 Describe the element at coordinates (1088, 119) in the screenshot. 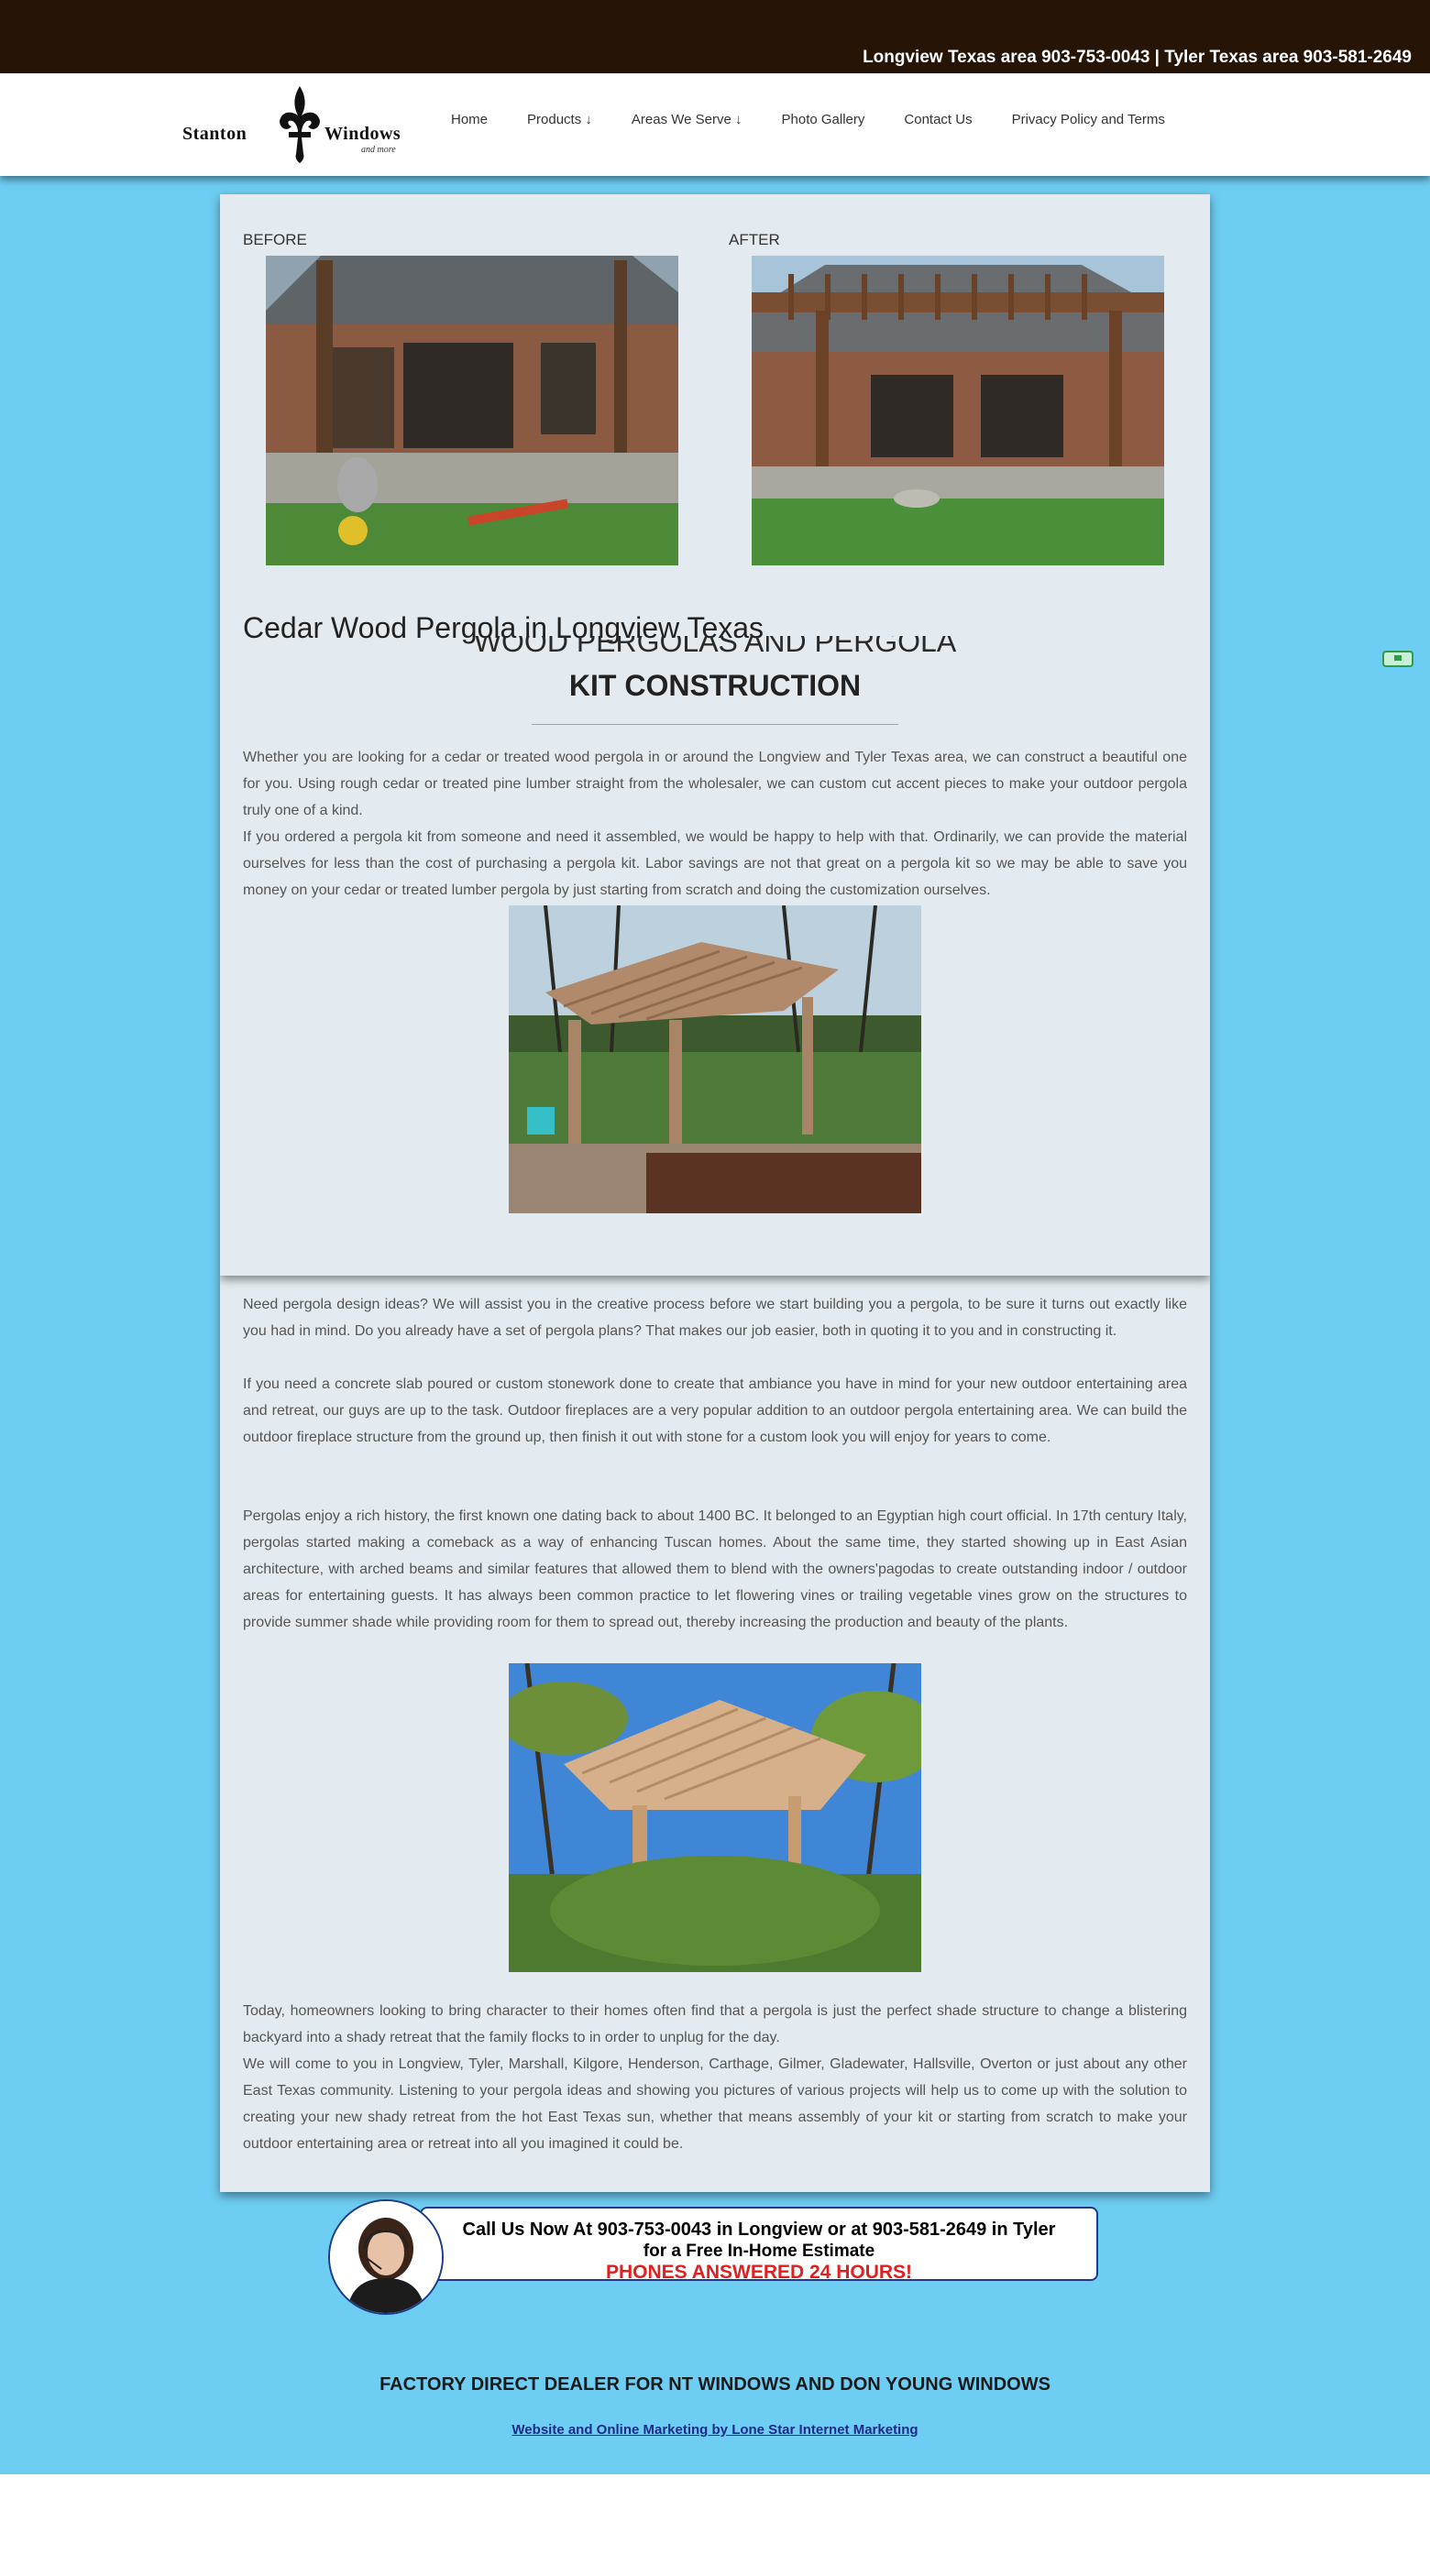

I see `nav-privacy-policy: Privacy Policy and Terms` at that location.